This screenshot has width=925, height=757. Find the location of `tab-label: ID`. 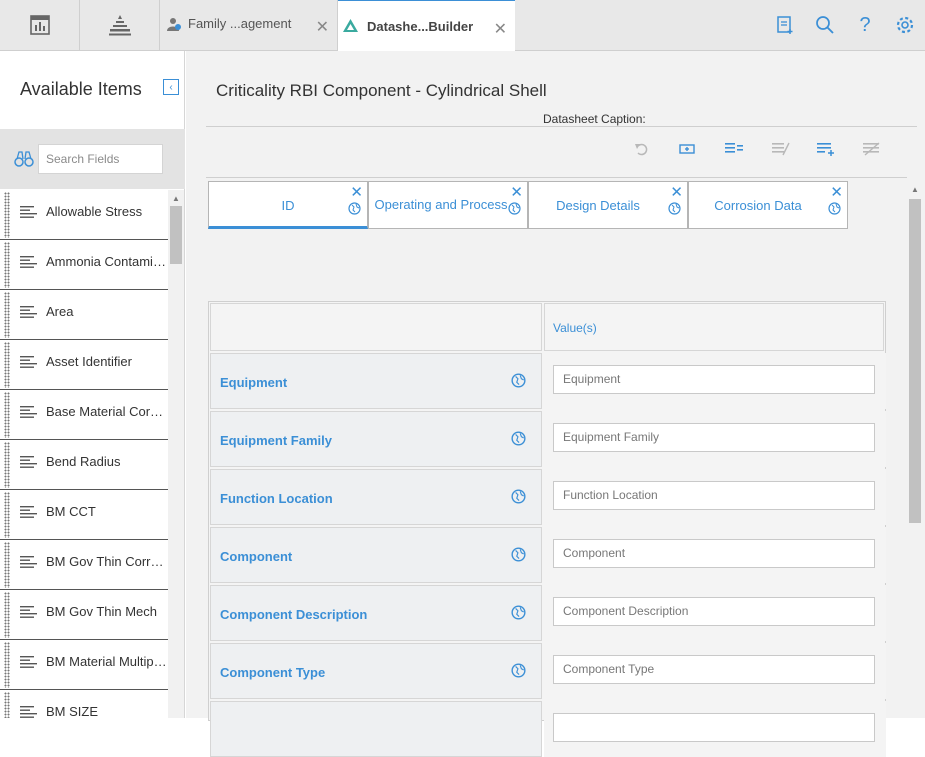

tab-label: ID is located at coordinates (288, 205).